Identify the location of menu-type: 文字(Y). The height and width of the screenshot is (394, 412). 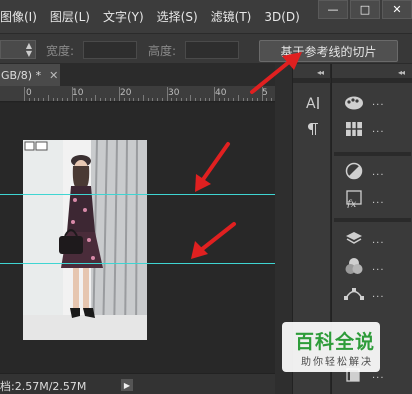
(123, 16).